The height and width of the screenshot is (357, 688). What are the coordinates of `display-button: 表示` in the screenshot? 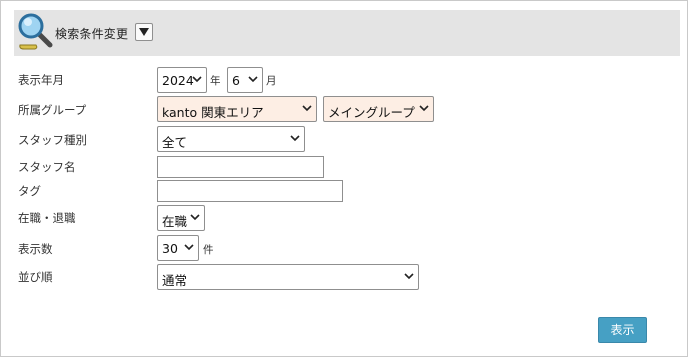 It's located at (622, 330).